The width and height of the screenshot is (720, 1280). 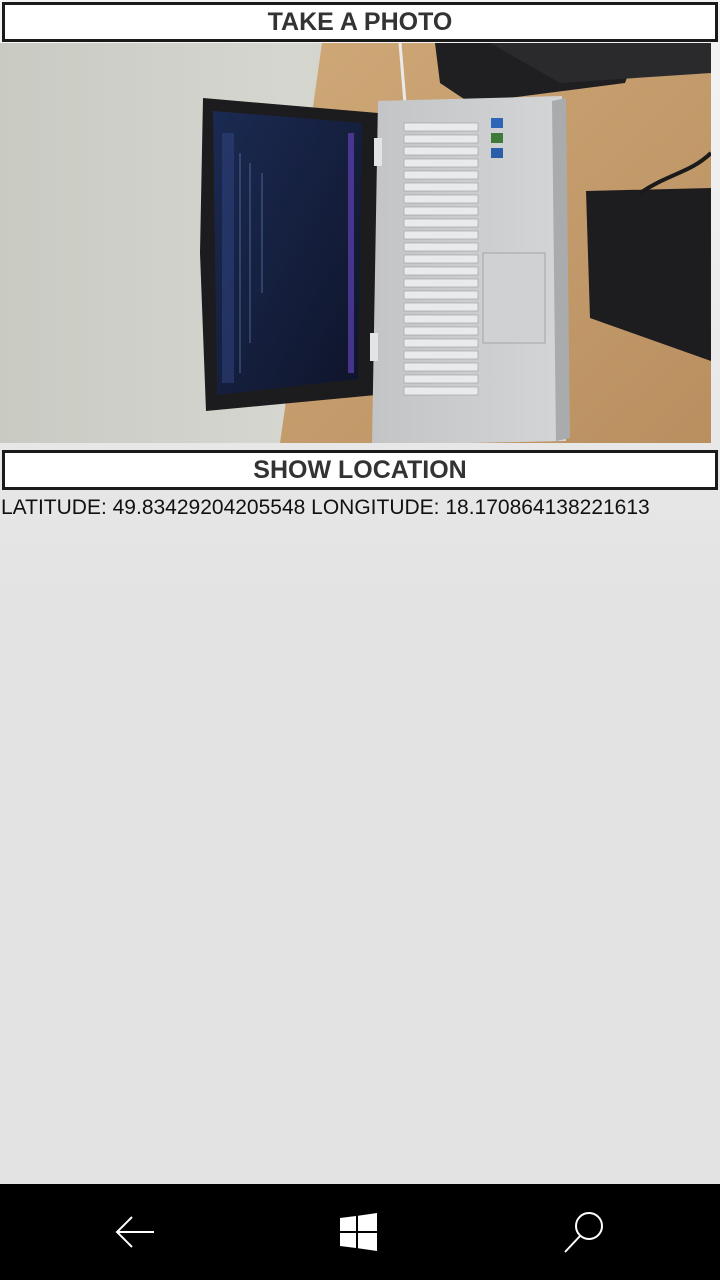 I want to click on back-button, so click(x=136, y=1232).